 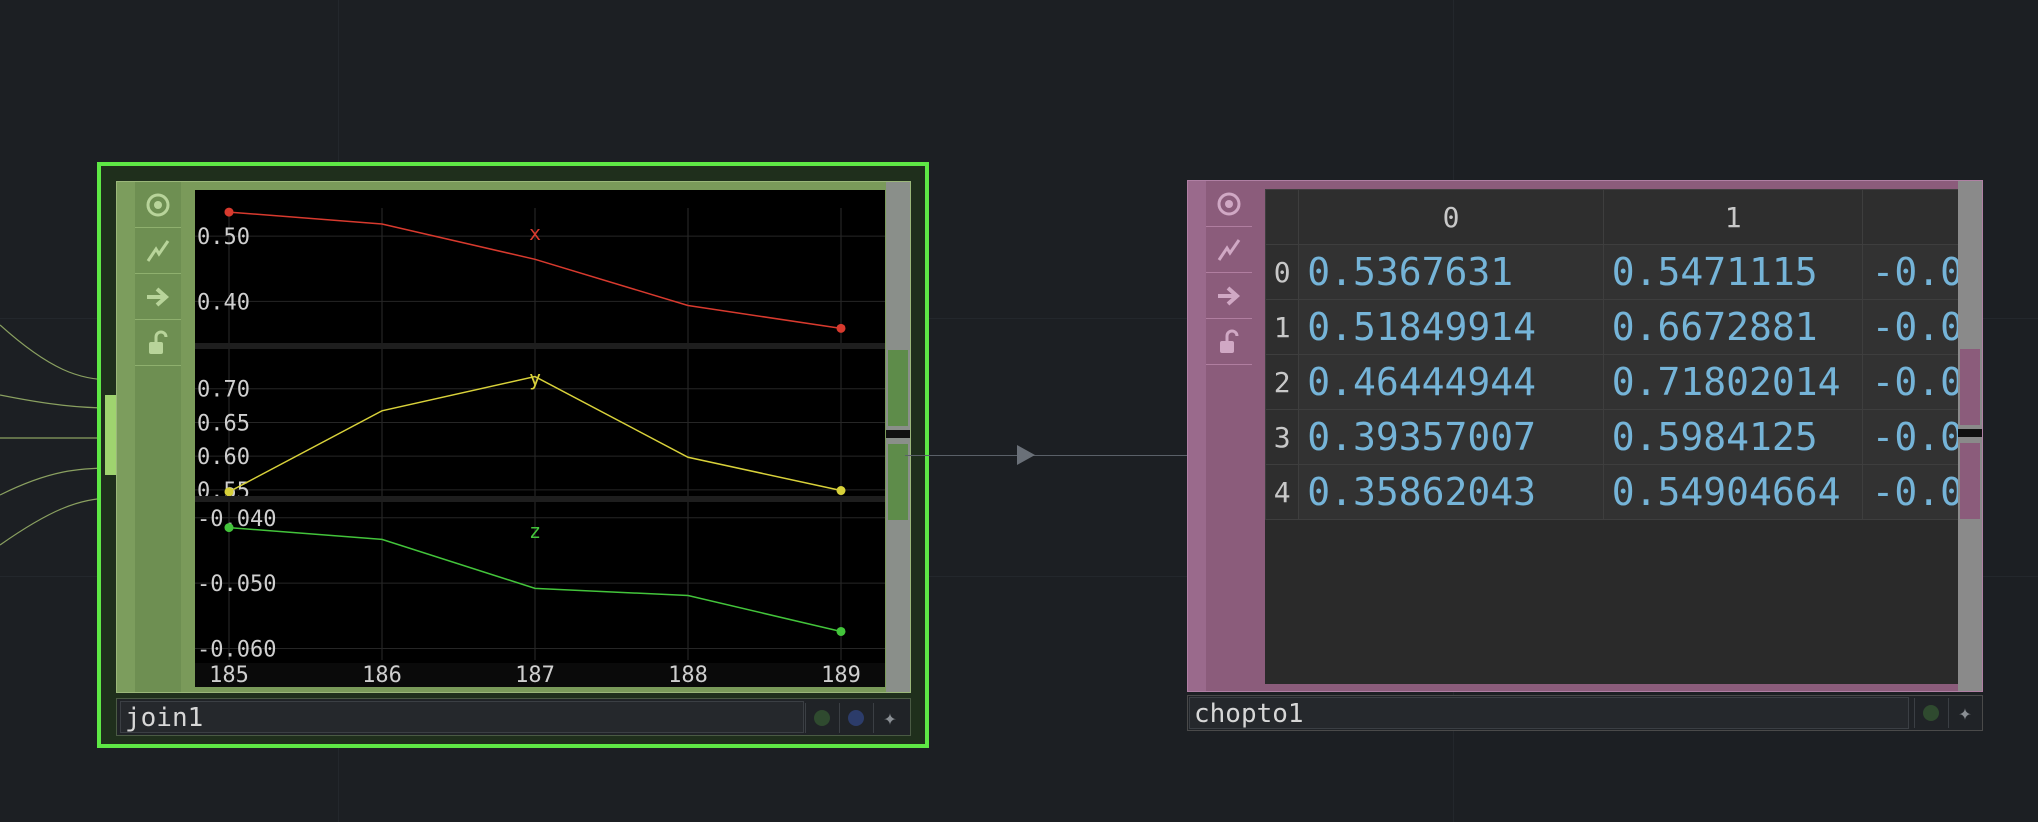 What do you see at coordinates (1451, 437) in the screenshot?
I see `table-cell: 0.39357007` at bounding box center [1451, 437].